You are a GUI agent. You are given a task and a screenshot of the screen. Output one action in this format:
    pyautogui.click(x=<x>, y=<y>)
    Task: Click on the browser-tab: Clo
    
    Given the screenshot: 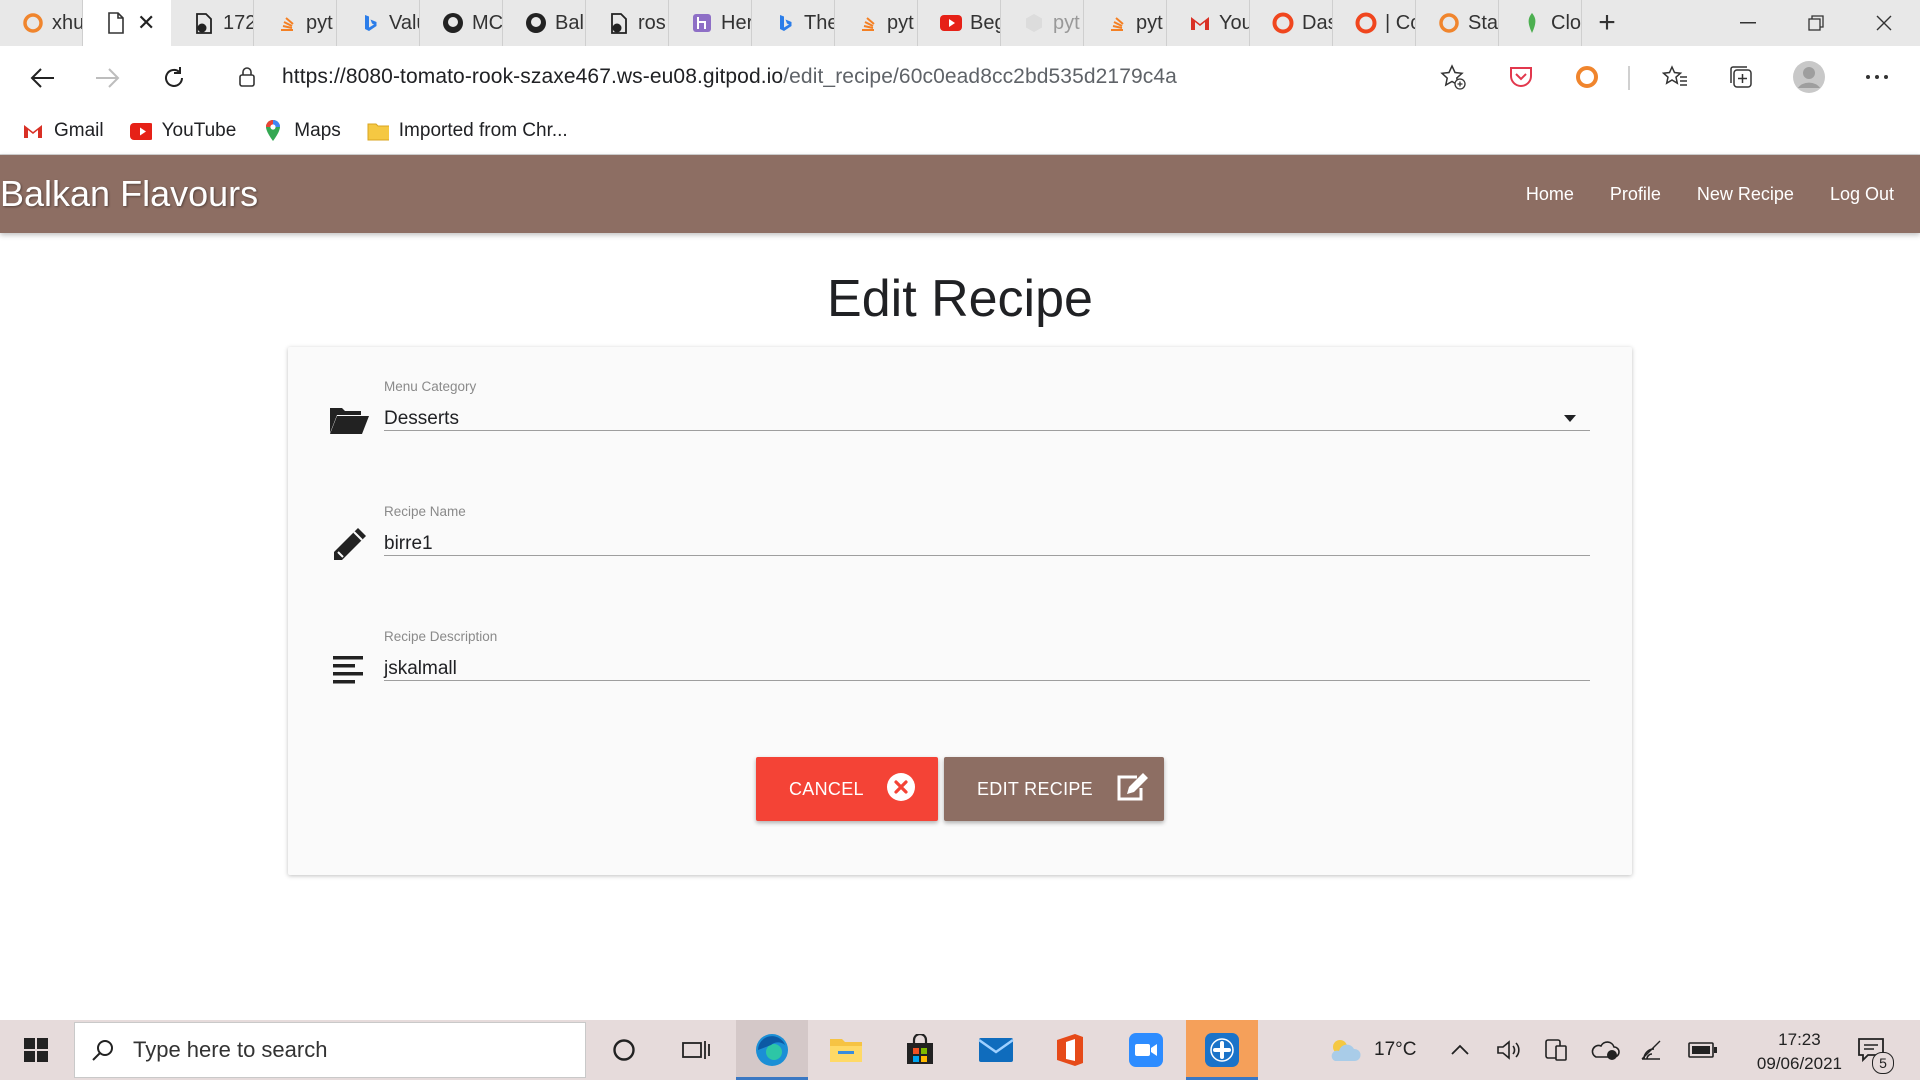 What is the action you would take?
    pyautogui.click(x=1540, y=23)
    